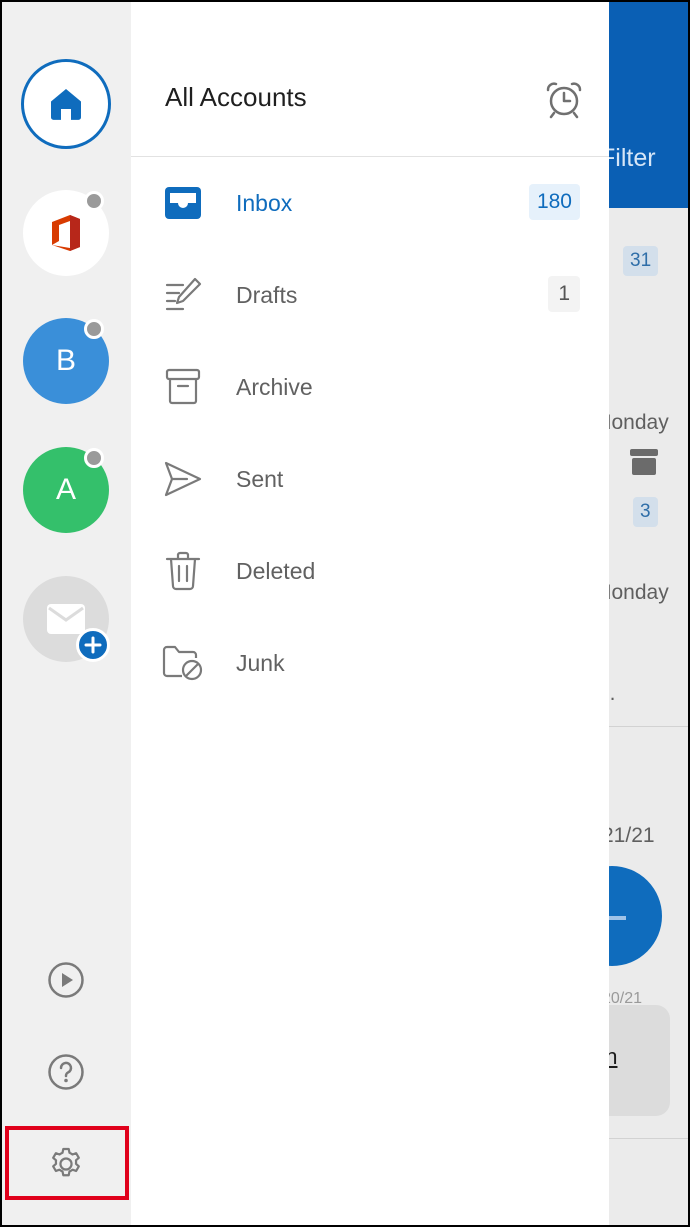  What do you see at coordinates (183, 203) in the screenshot?
I see `inbox-icon` at bounding box center [183, 203].